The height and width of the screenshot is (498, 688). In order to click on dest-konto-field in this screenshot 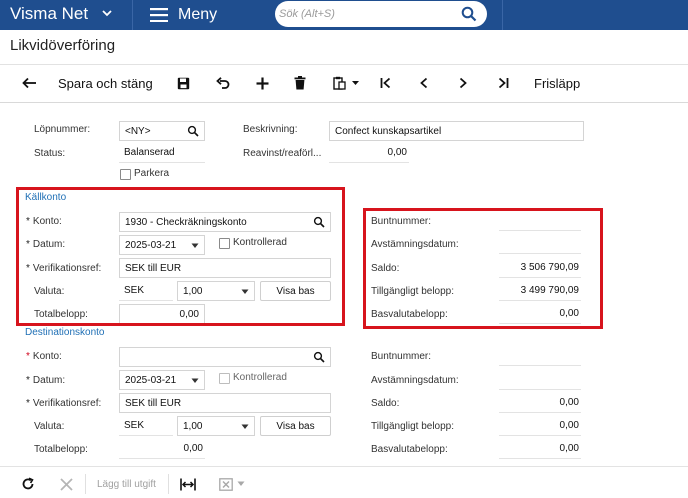, I will do `click(225, 357)`.